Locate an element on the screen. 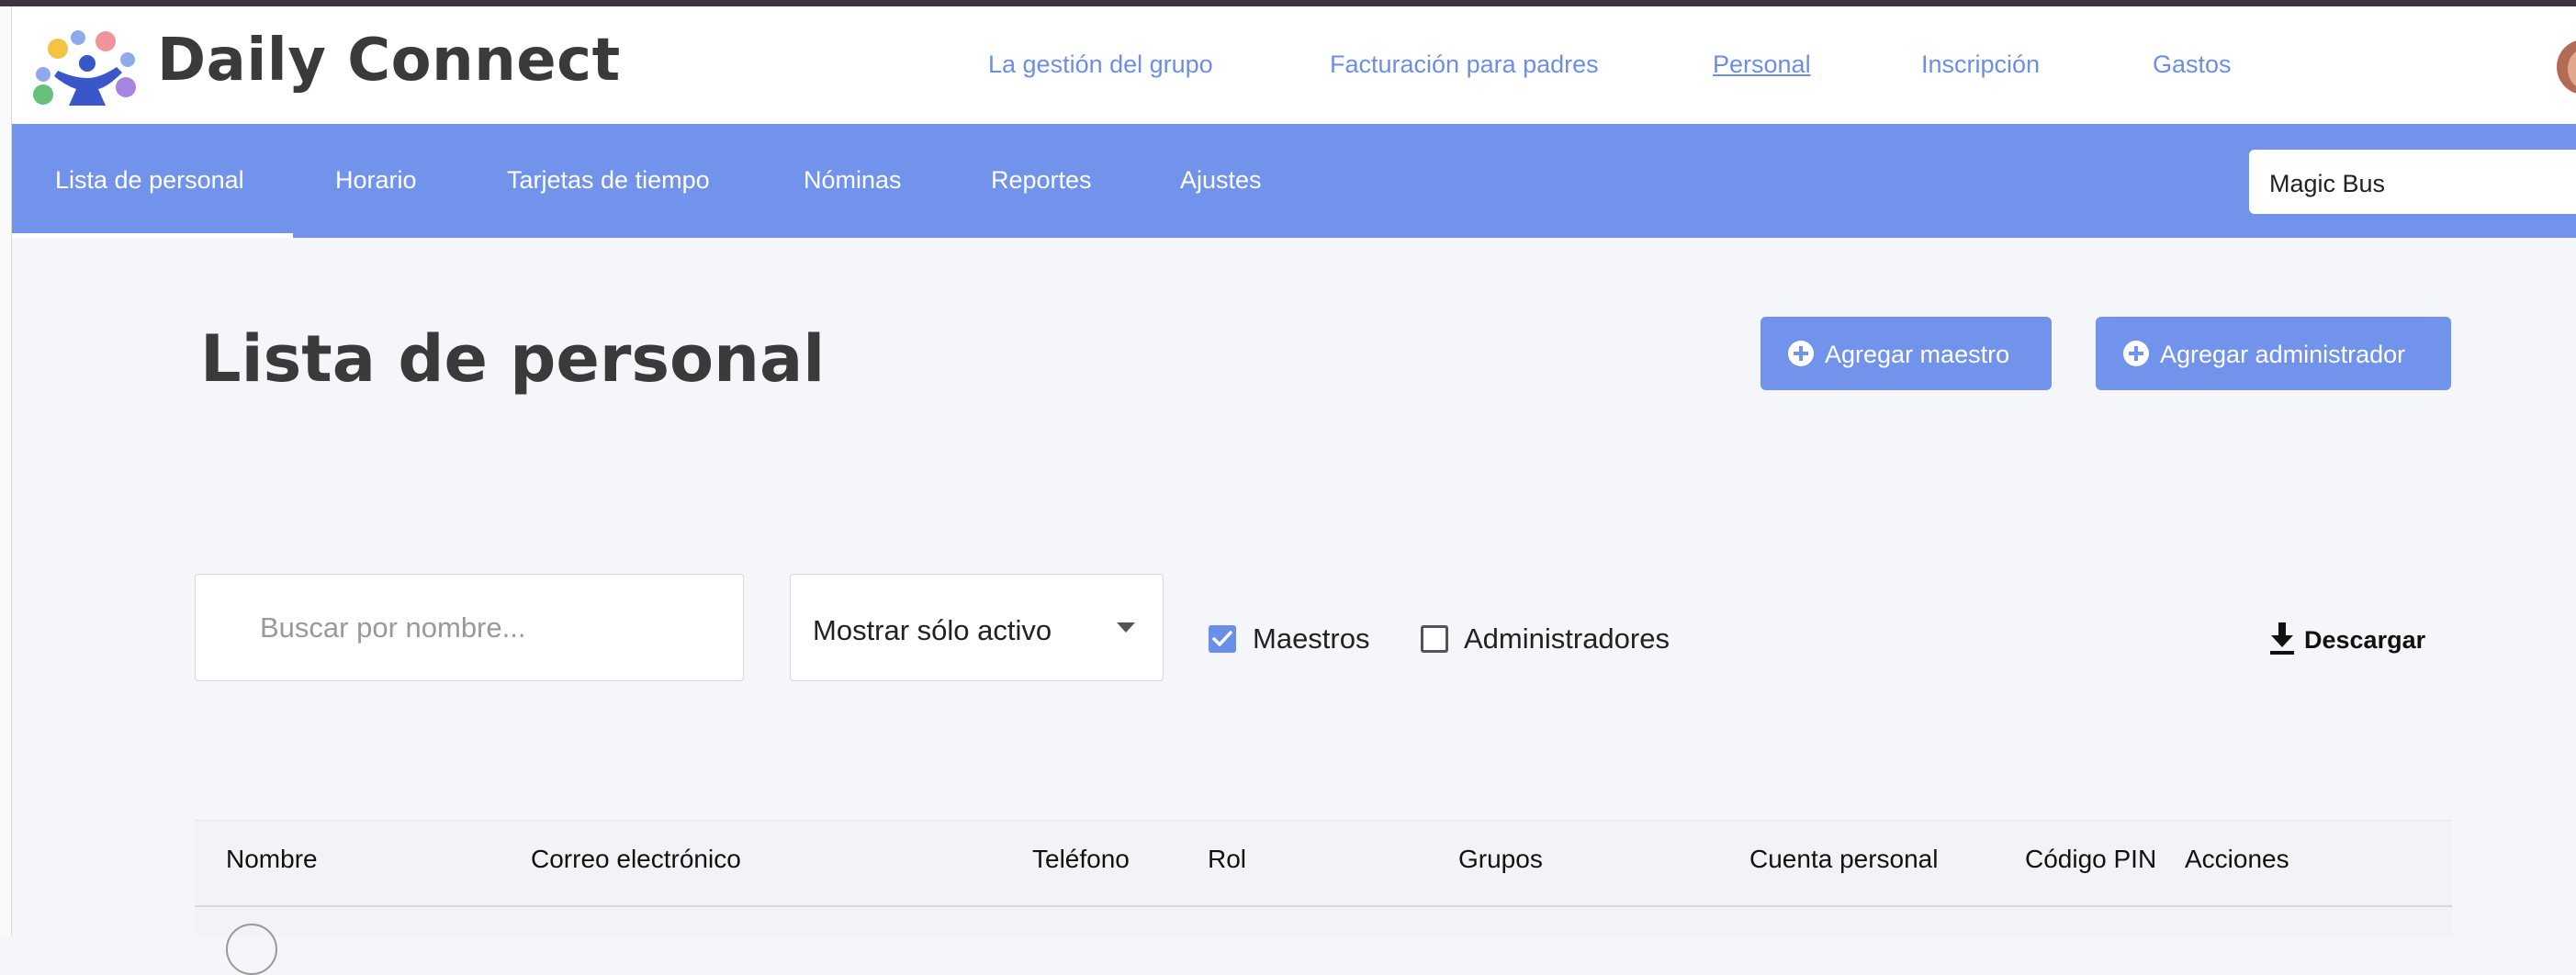  sub-nav-schedule: Horario is located at coordinates (376, 181).